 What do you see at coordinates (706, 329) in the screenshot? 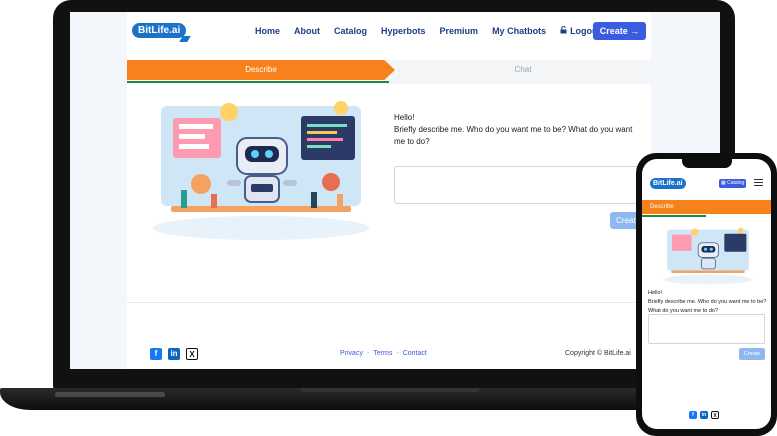
I see `phone-description-input` at bounding box center [706, 329].